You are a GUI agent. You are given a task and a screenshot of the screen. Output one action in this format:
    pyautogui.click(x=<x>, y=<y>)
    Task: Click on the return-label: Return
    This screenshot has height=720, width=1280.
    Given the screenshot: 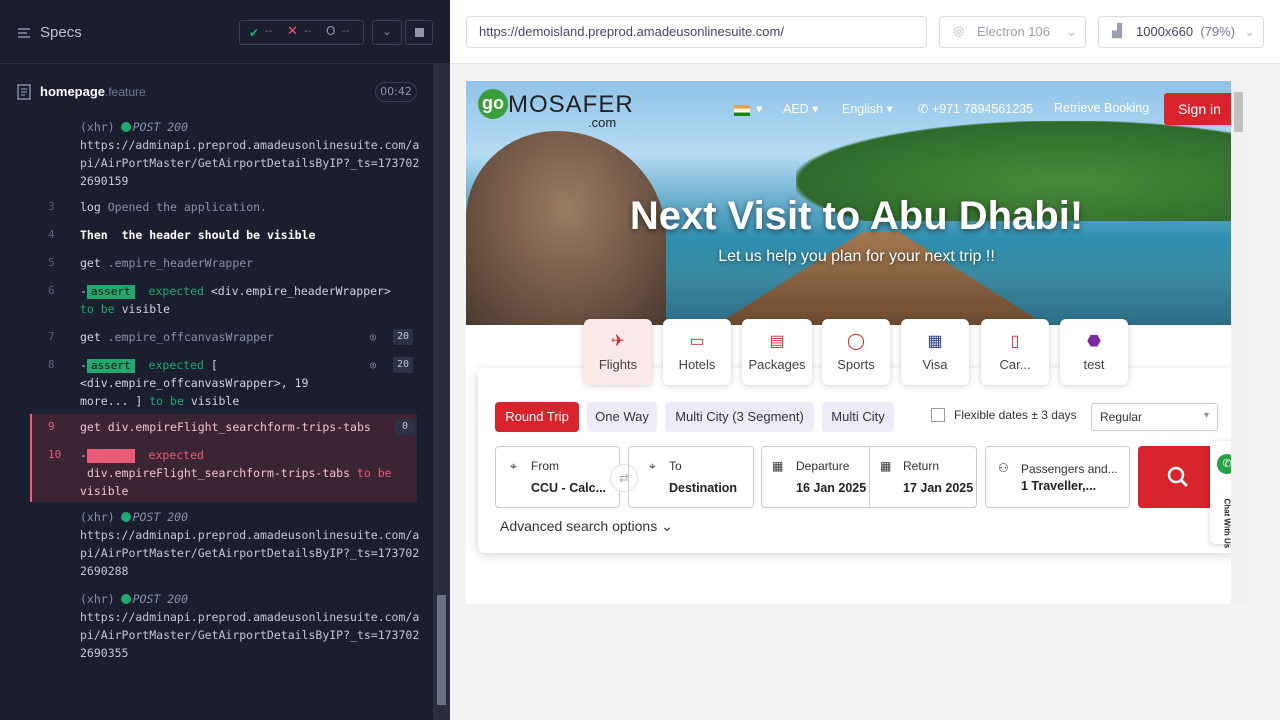 What is the action you would take?
    pyautogui.click(x=921, y=466)
    